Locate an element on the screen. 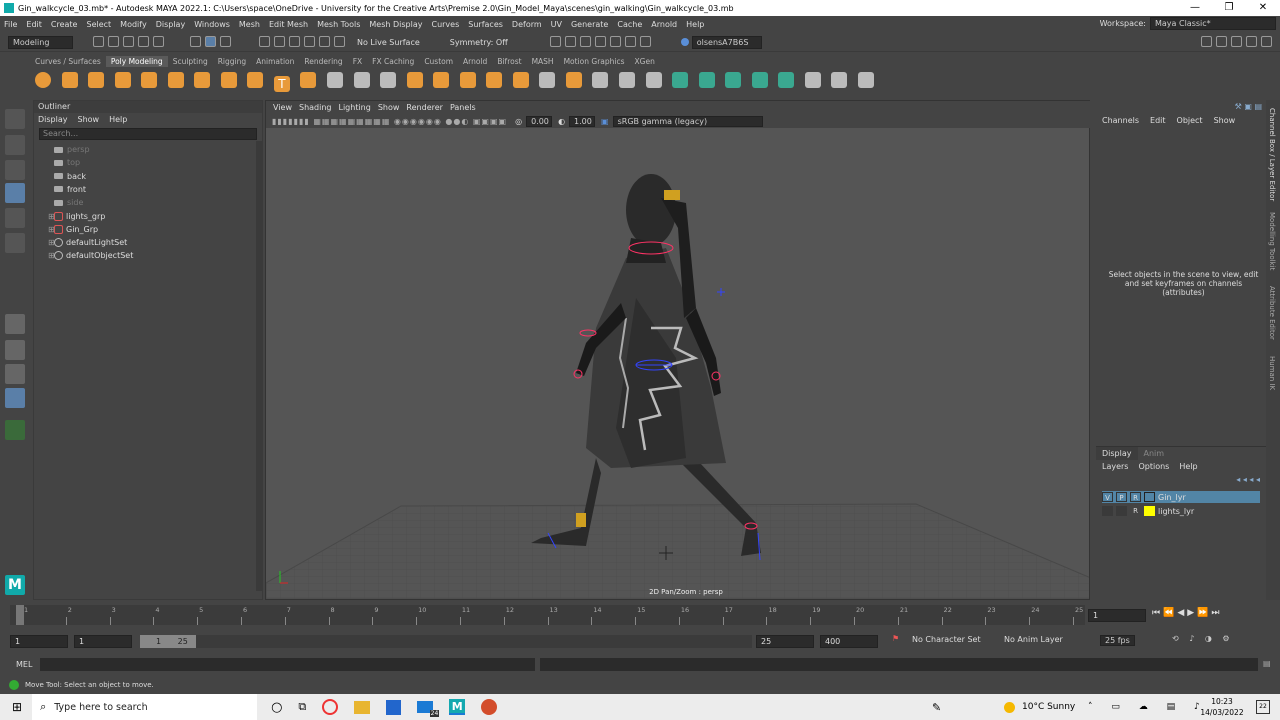 Image resolution: width=1280 pixels, height=720 pixels. menu-deform: Deform is located at coordinates (527, 24).